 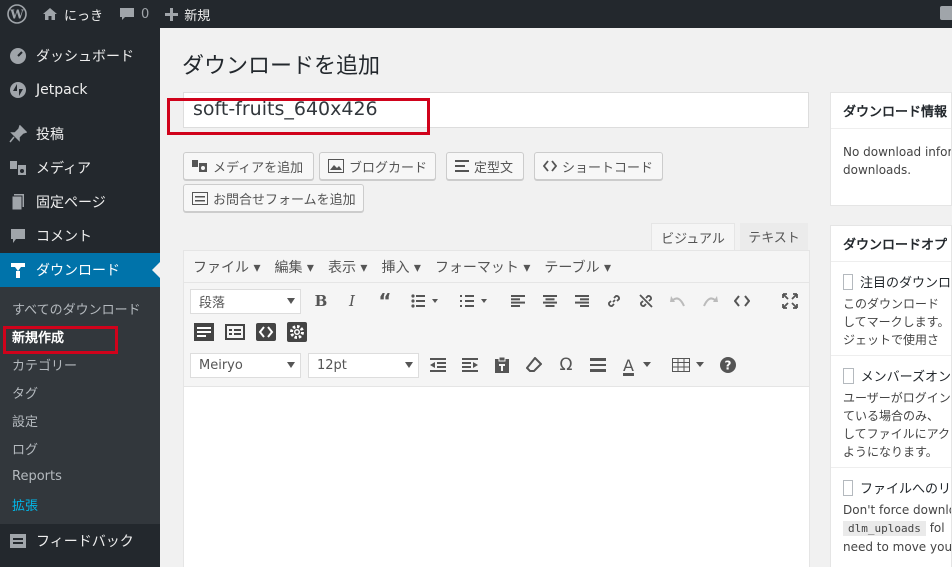 What do you see at coordinates (145, 14) in the screenshot?
I see `comment-count: 0` at bounding box center [145, 14].